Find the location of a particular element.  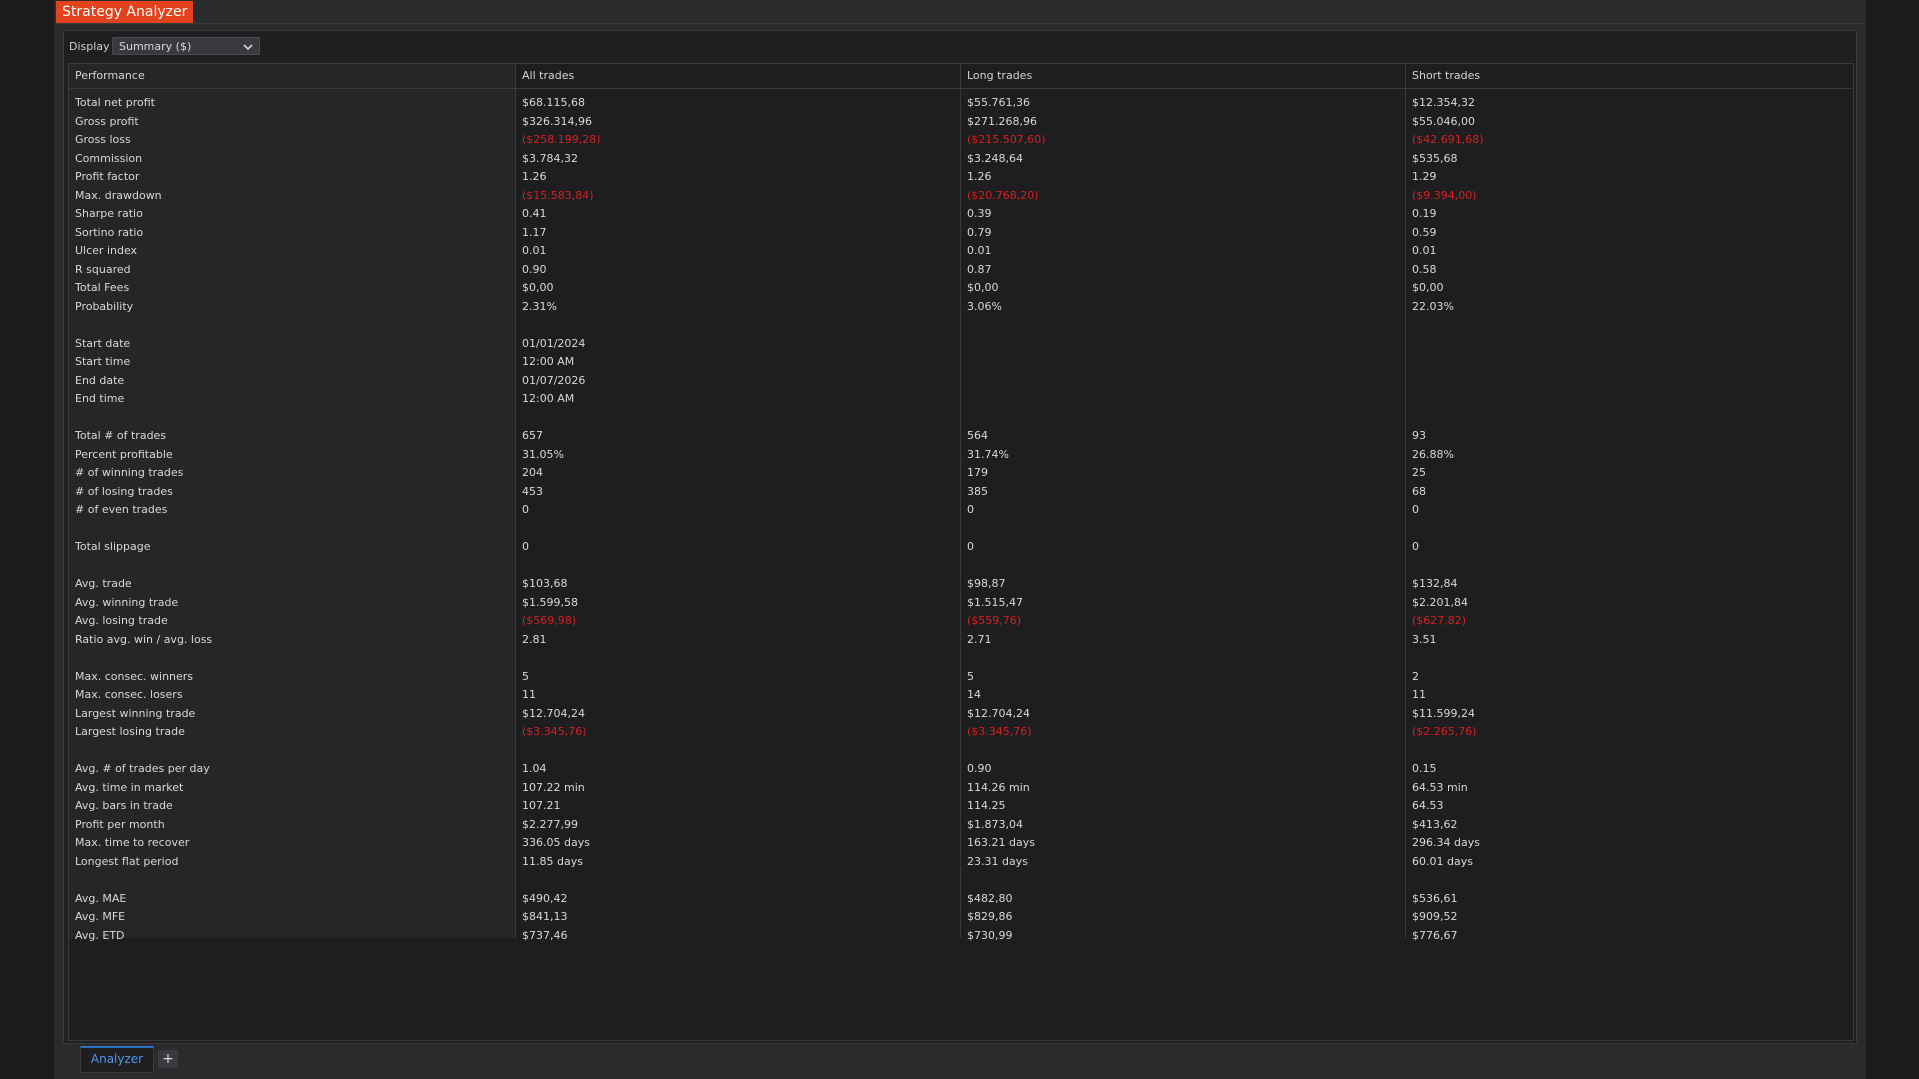

metric-value: 163.21 days is located at coordinates (1001, 842).